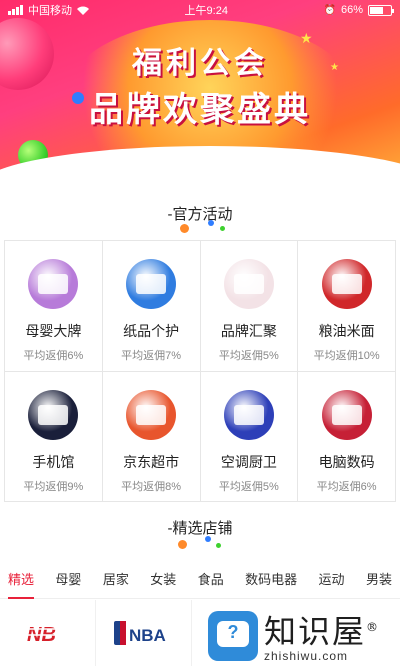 This screenshot has width=400, height=666. I want to click on status-time: 上午9:24, so click(206, 11).